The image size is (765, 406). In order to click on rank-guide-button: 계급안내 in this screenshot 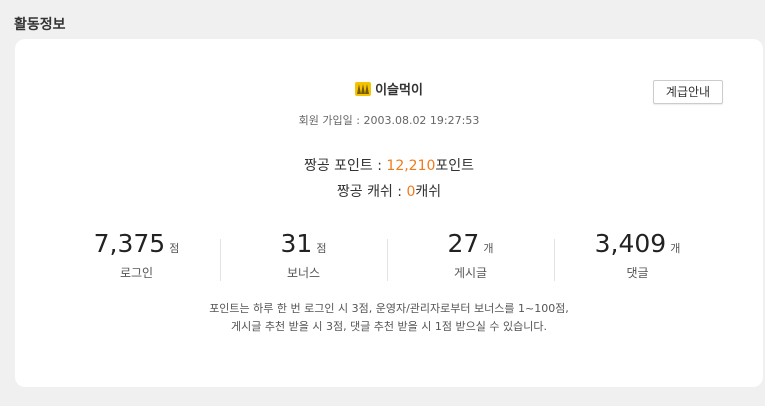, I will do `click(688, 92)`.